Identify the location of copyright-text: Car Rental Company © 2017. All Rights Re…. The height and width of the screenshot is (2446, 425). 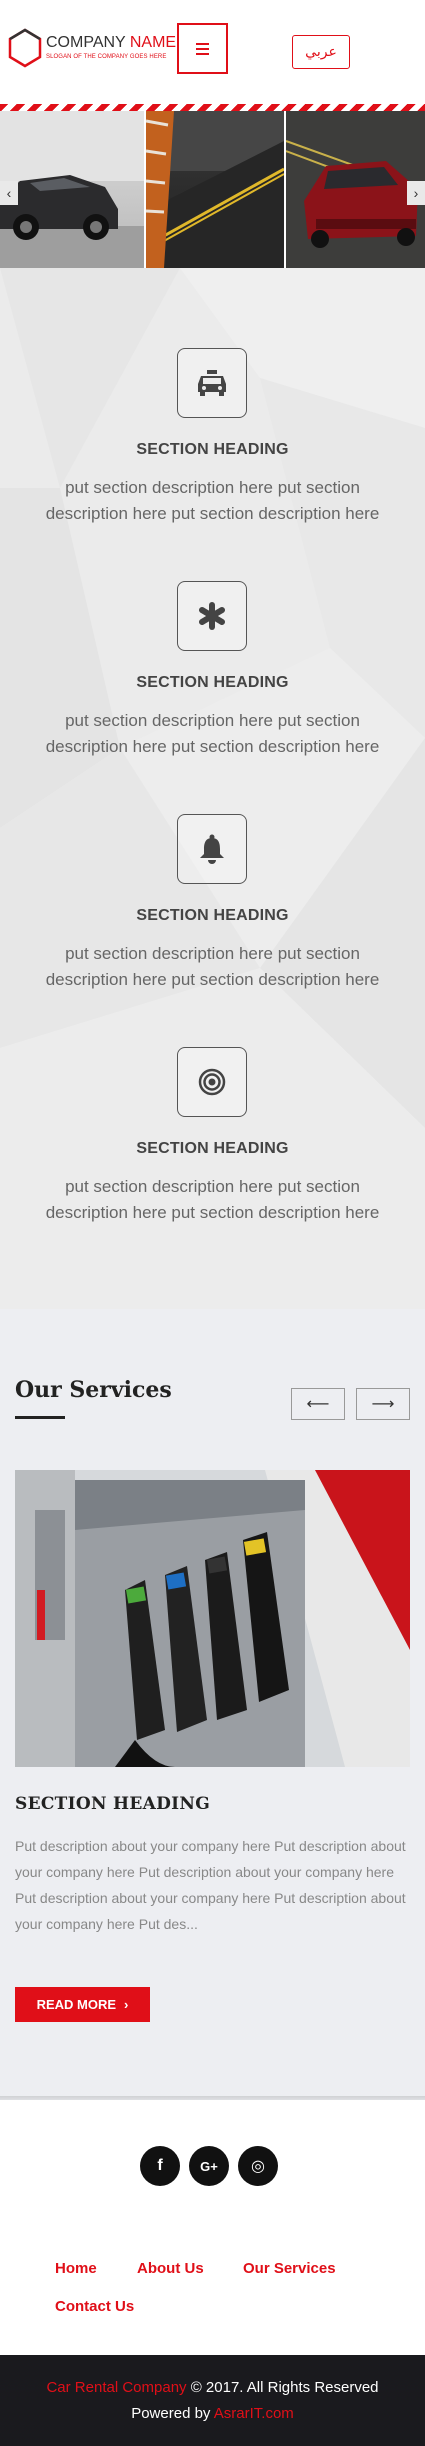
(212, 2387).